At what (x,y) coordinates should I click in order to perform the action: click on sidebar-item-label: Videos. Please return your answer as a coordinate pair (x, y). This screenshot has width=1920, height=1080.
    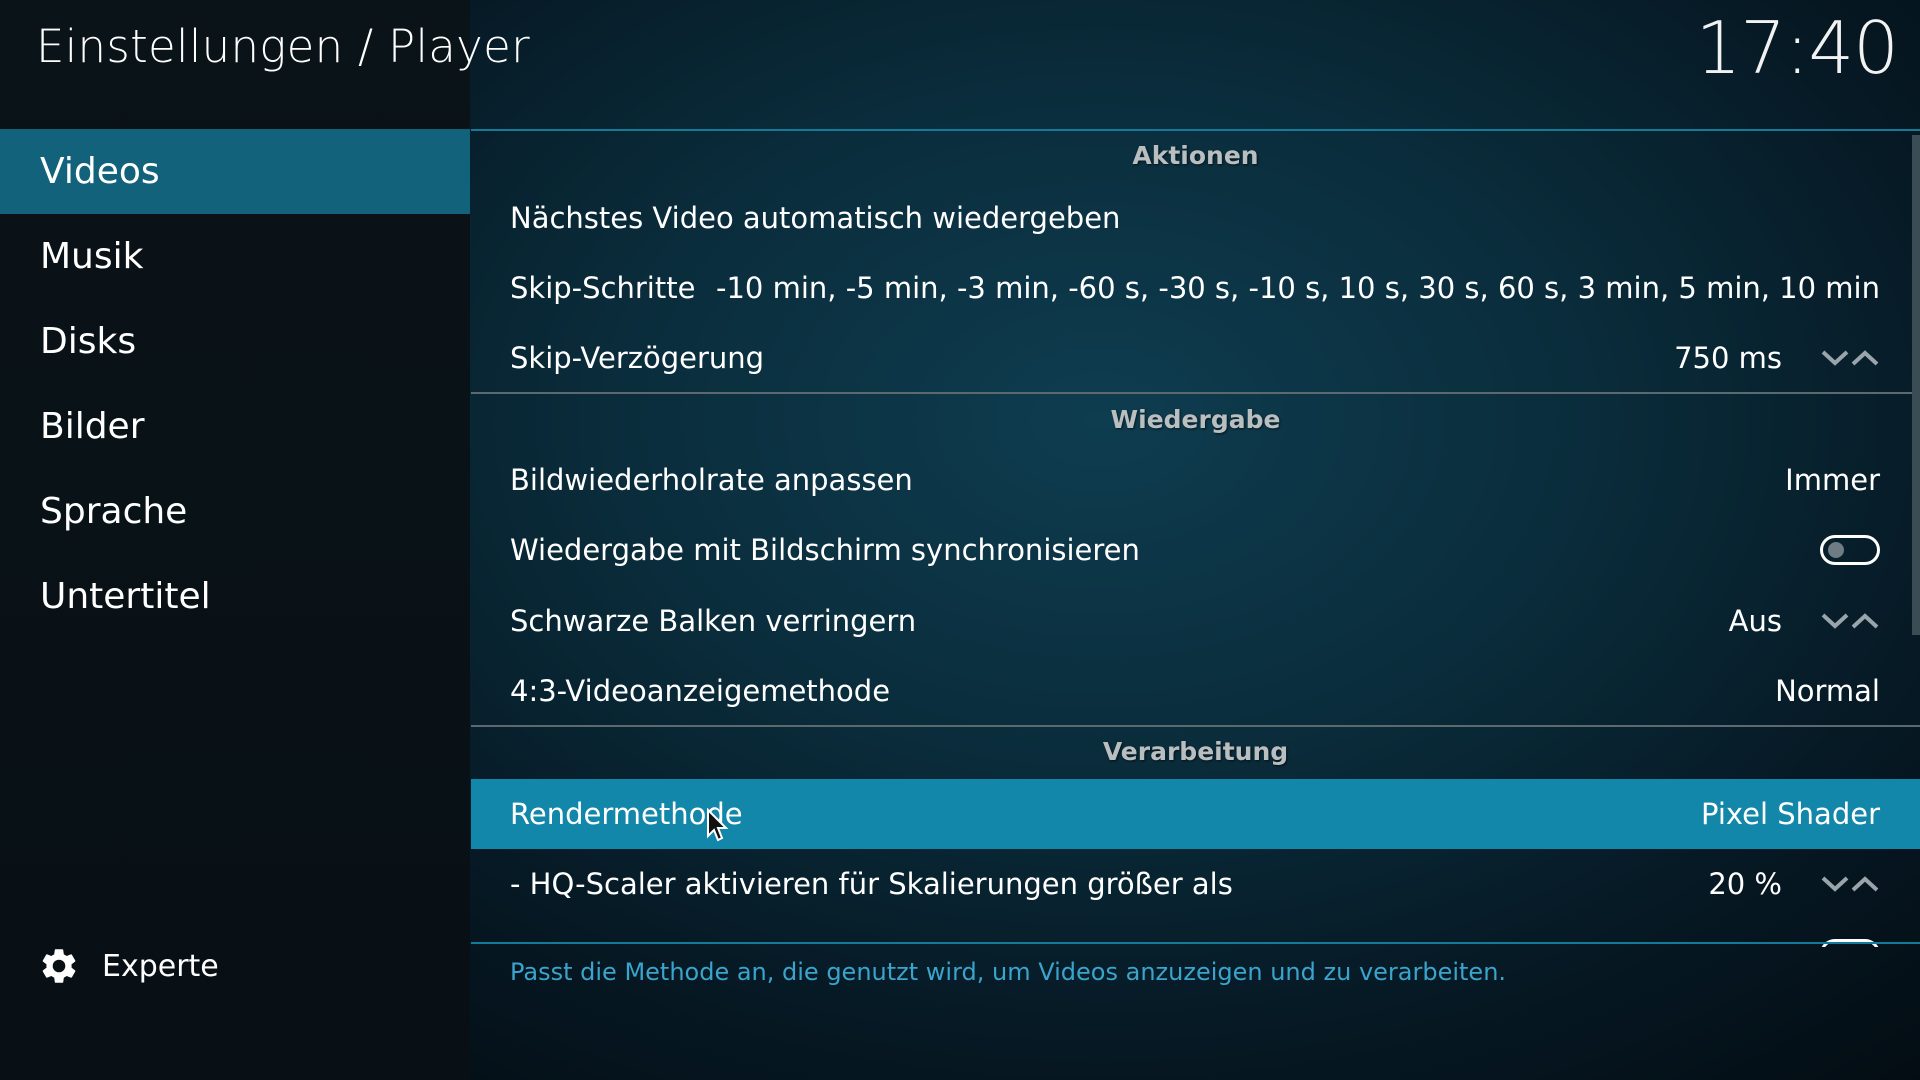
    Looking at the image, I should click on (100, 171).